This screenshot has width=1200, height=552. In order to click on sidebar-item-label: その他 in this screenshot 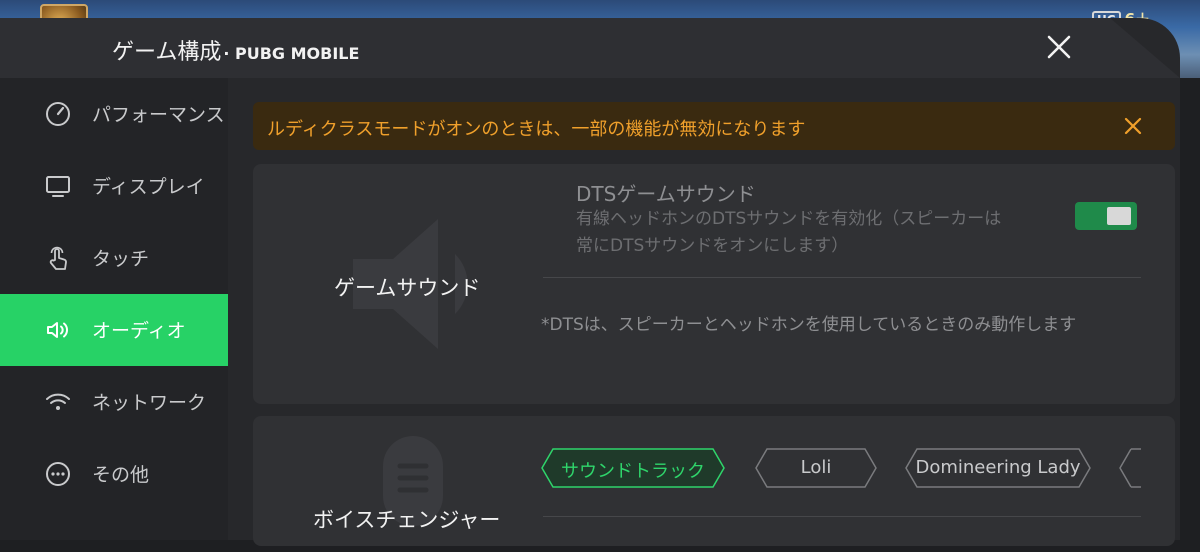, I will do `click(121, 475)`.